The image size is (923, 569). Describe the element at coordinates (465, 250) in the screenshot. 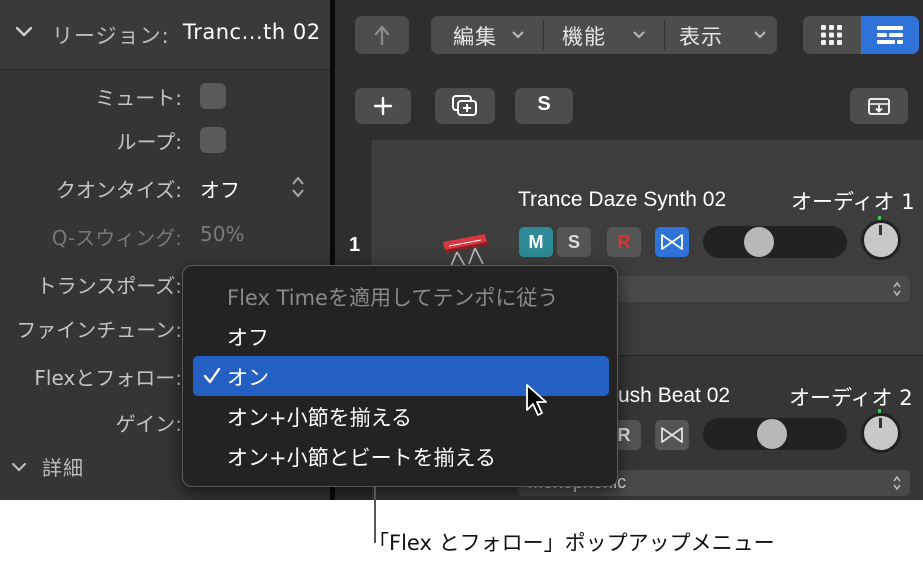

I see `keyboard-synth-icon` at that location.